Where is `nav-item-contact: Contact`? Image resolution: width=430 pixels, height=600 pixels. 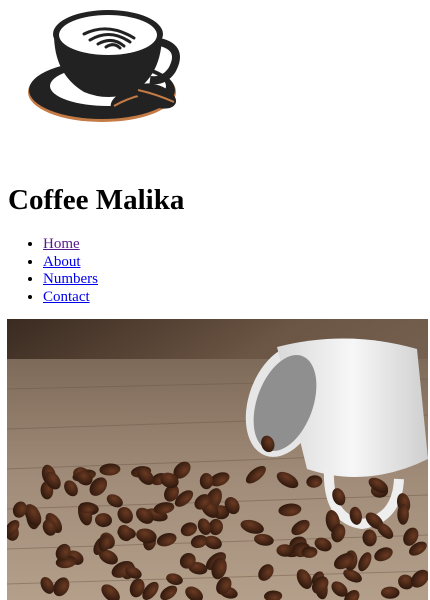
nav-item-contact: Contact is located at coordinates (70, 298).